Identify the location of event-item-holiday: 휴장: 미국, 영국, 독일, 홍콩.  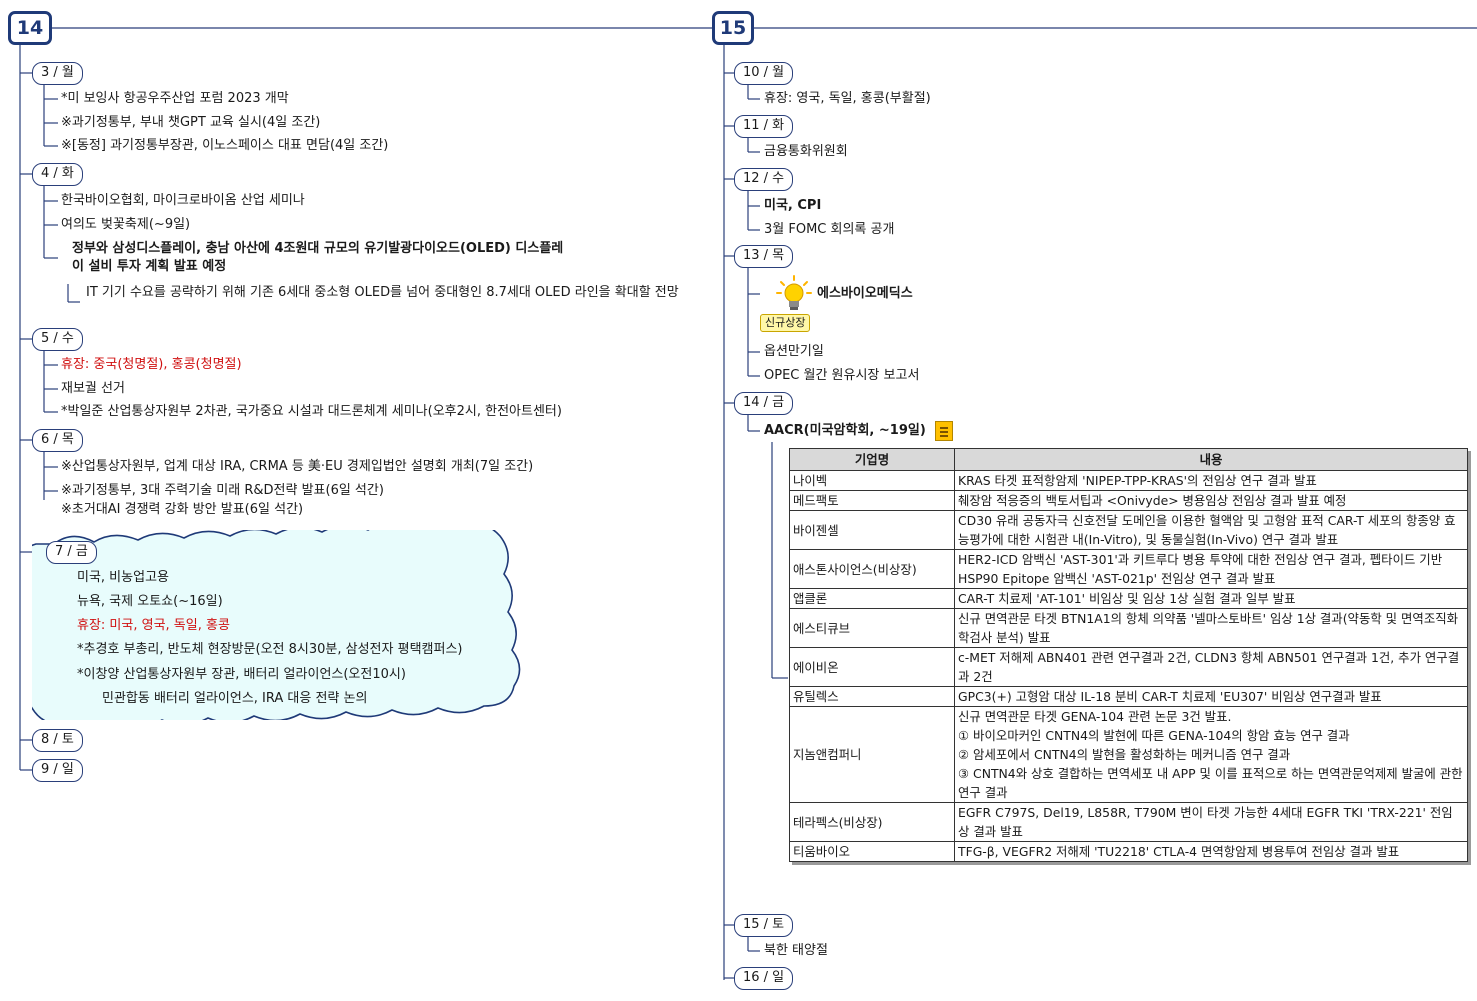
(153, 626).